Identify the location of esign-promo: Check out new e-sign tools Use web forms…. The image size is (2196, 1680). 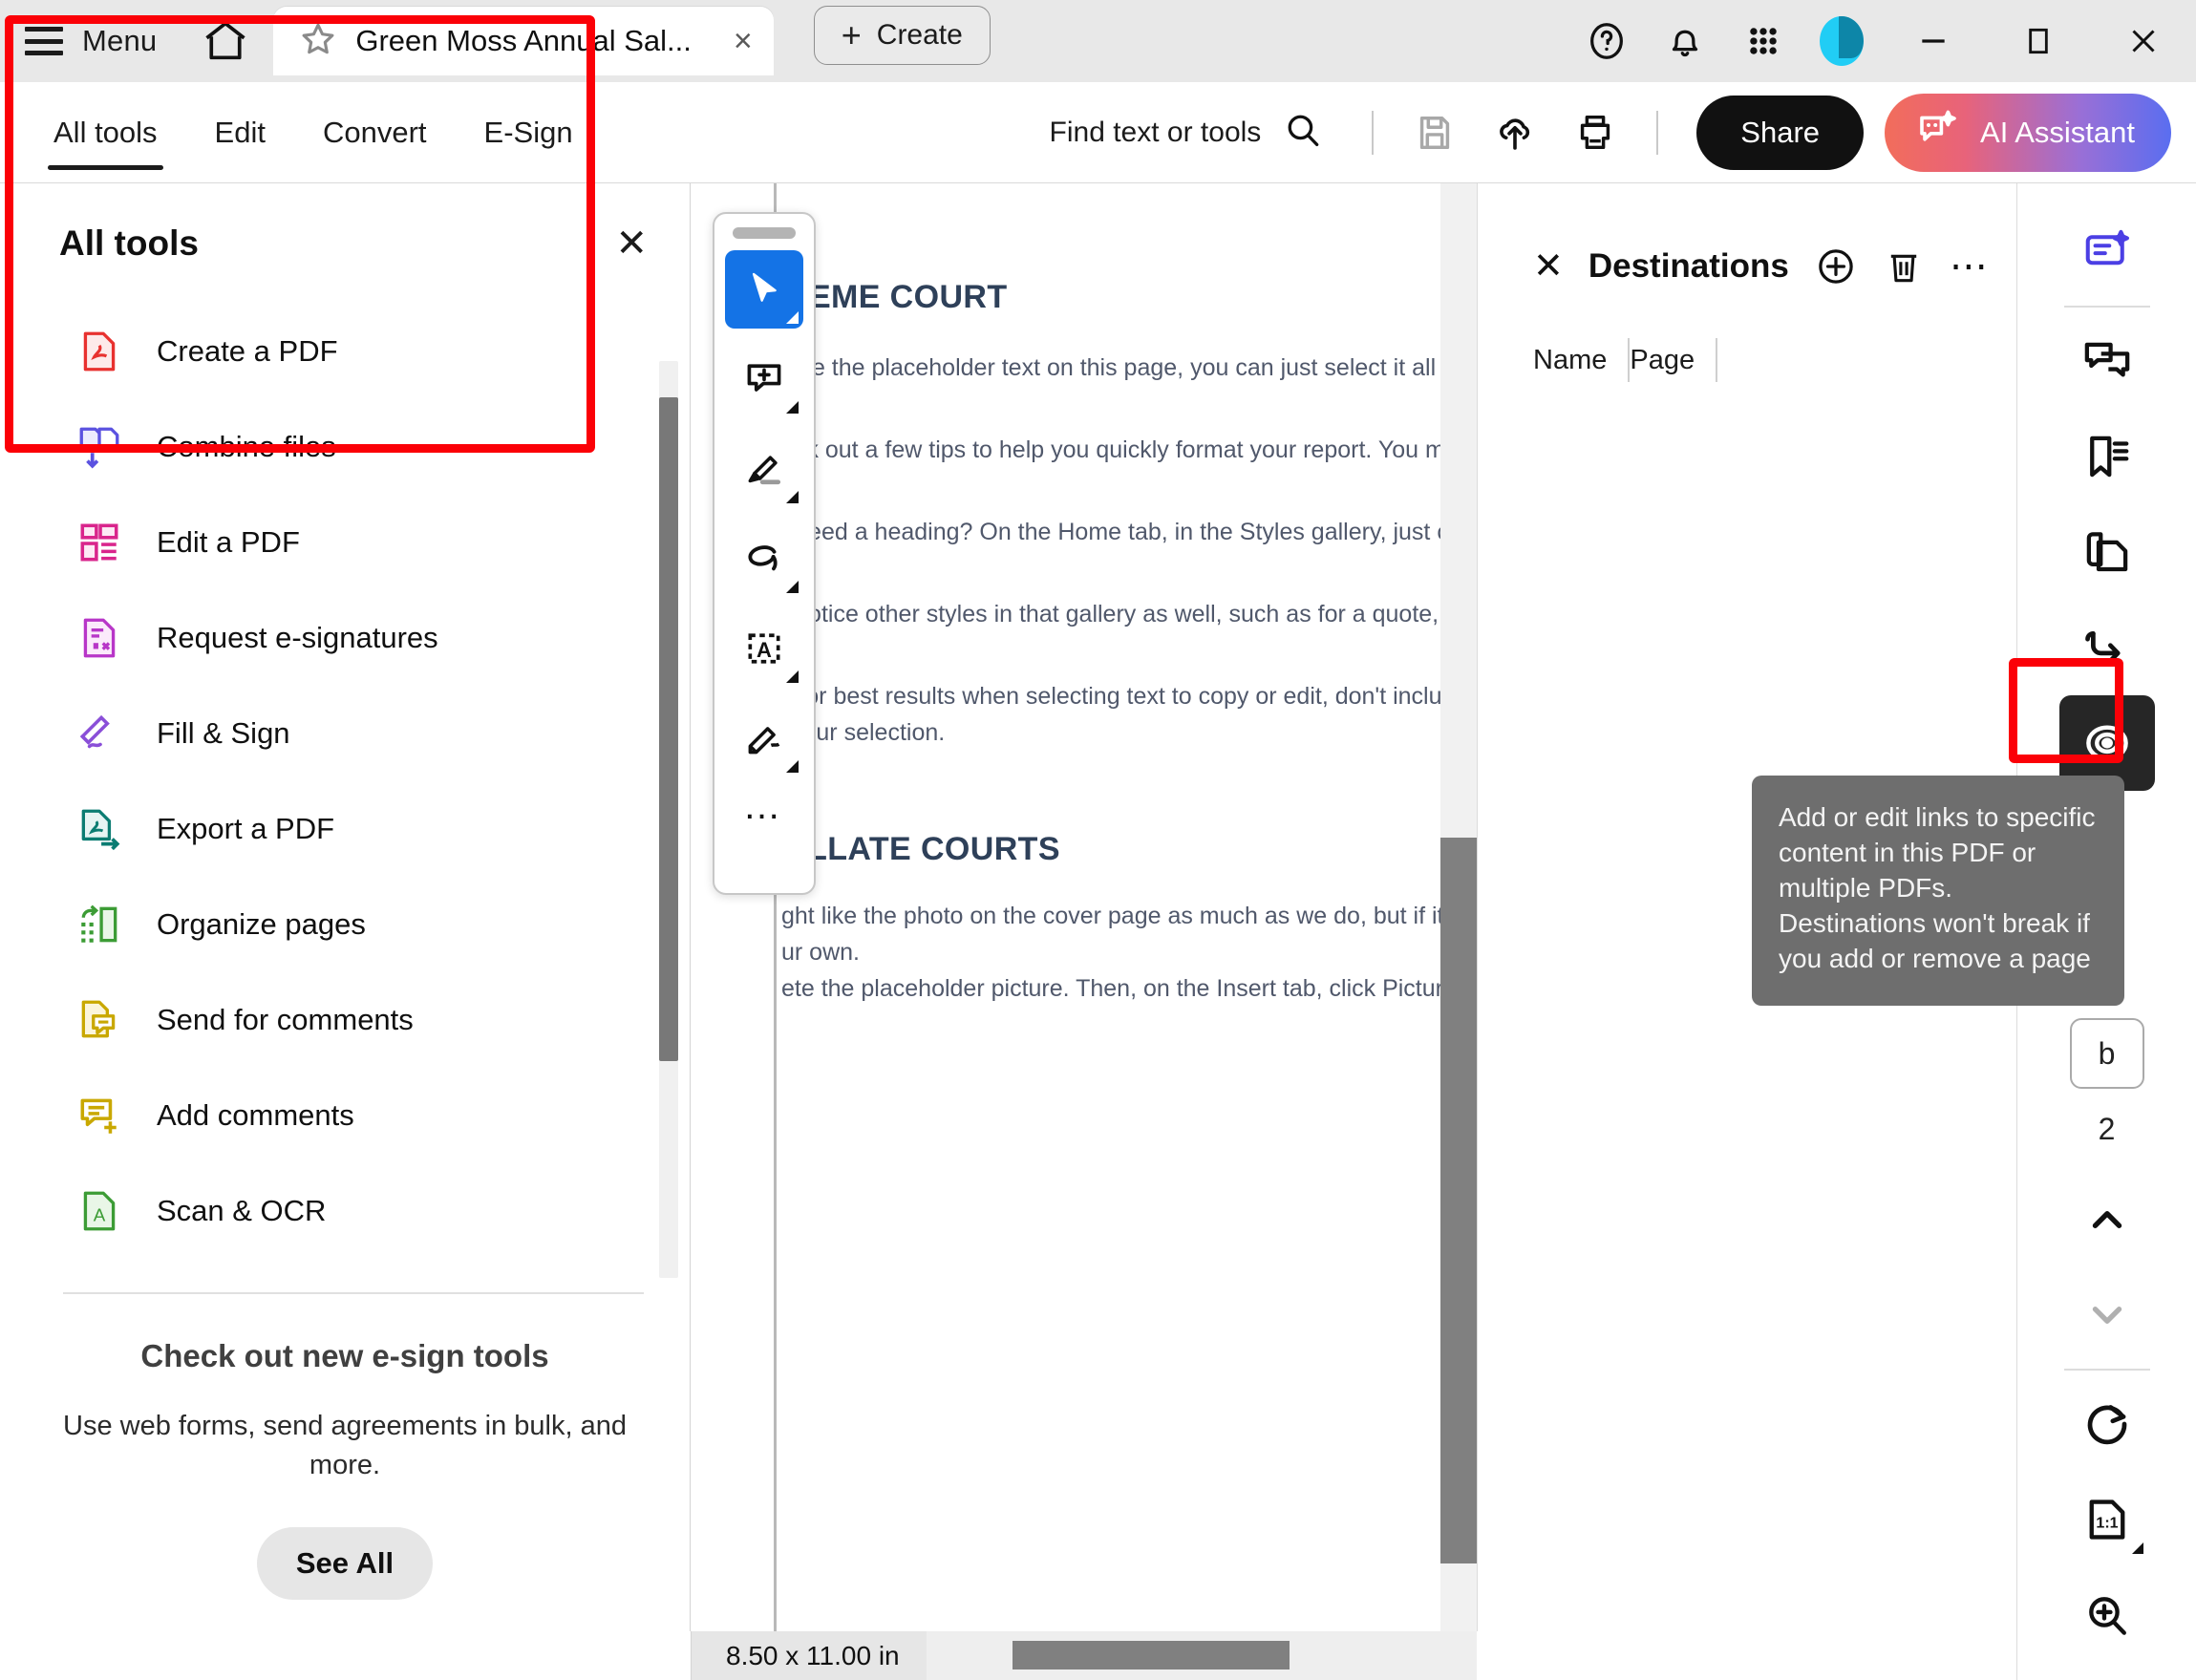
(345, 1469).